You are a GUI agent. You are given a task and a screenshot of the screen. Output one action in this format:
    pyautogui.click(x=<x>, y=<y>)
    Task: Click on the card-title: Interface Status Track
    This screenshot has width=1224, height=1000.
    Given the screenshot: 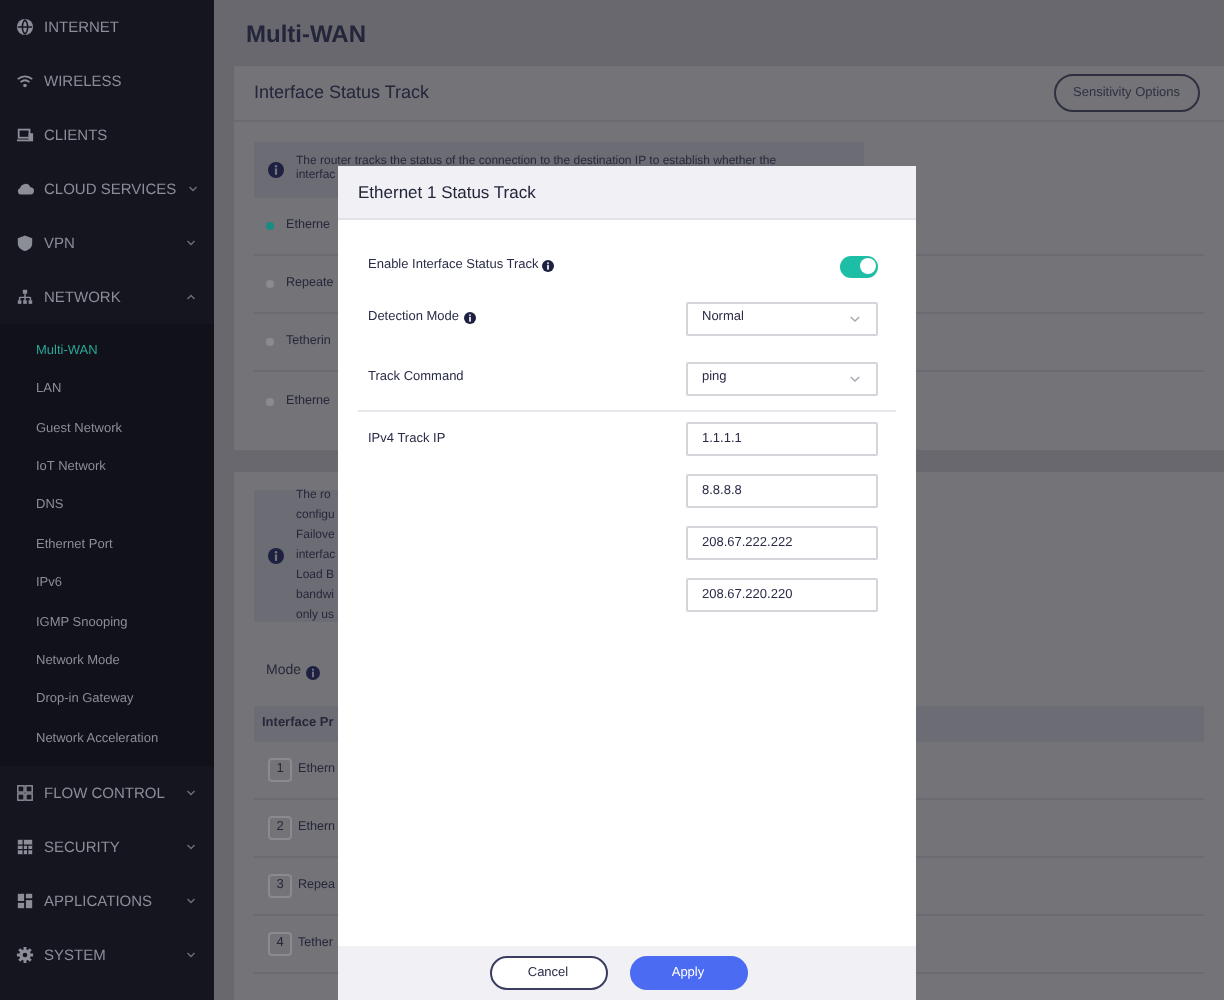 What is the action you would take?
    pyautogui.click(x=342, y=92)
    